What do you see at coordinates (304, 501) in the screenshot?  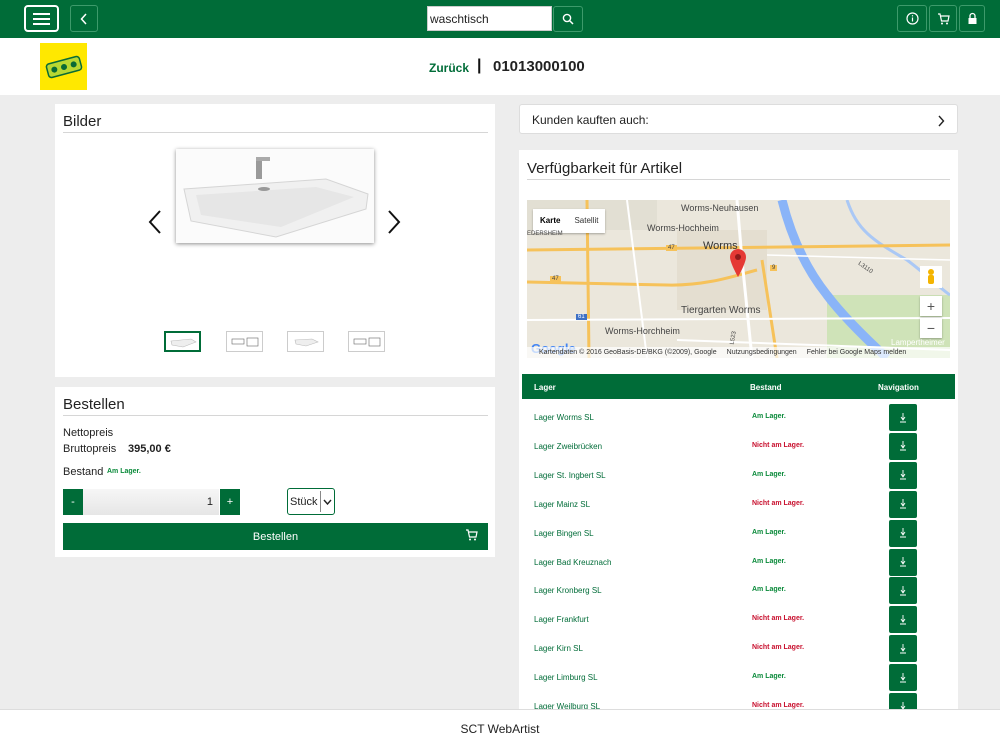 I see `unit-select-value: Stück` at bounding box center [304, 501].